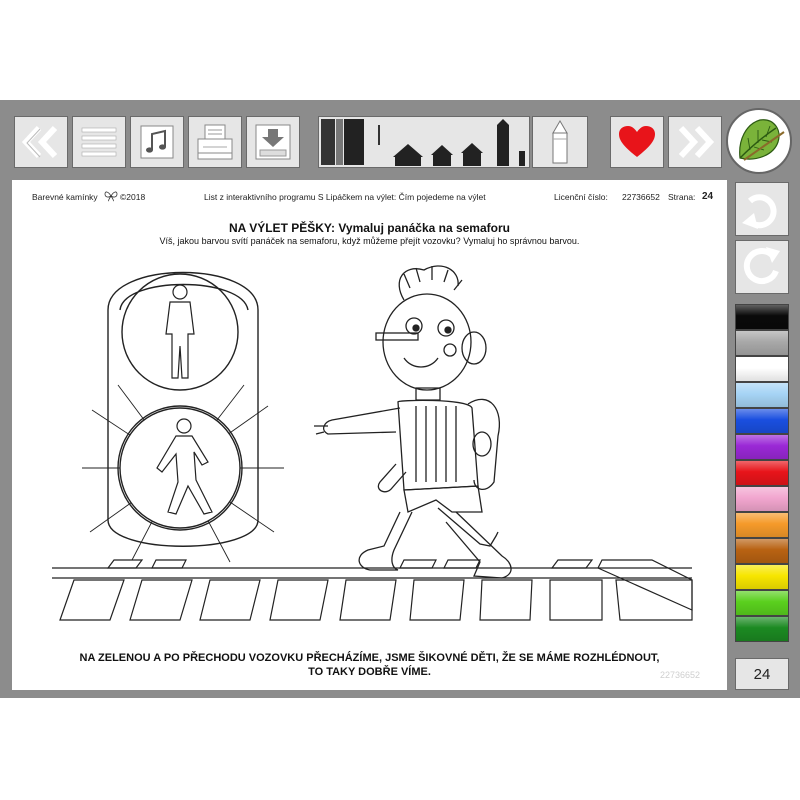 This screenshot has width=800, height=800. What do you see at coordinates (682, 197) in the screenshot?
I see `header-page-label: Strana:` at bounding box center [682, 197].